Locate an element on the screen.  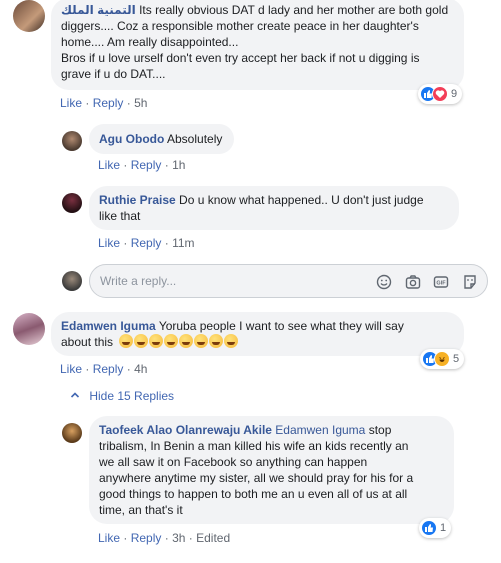
reply-input-box: Write a reply... GIF is located at coordinates (288, 281).